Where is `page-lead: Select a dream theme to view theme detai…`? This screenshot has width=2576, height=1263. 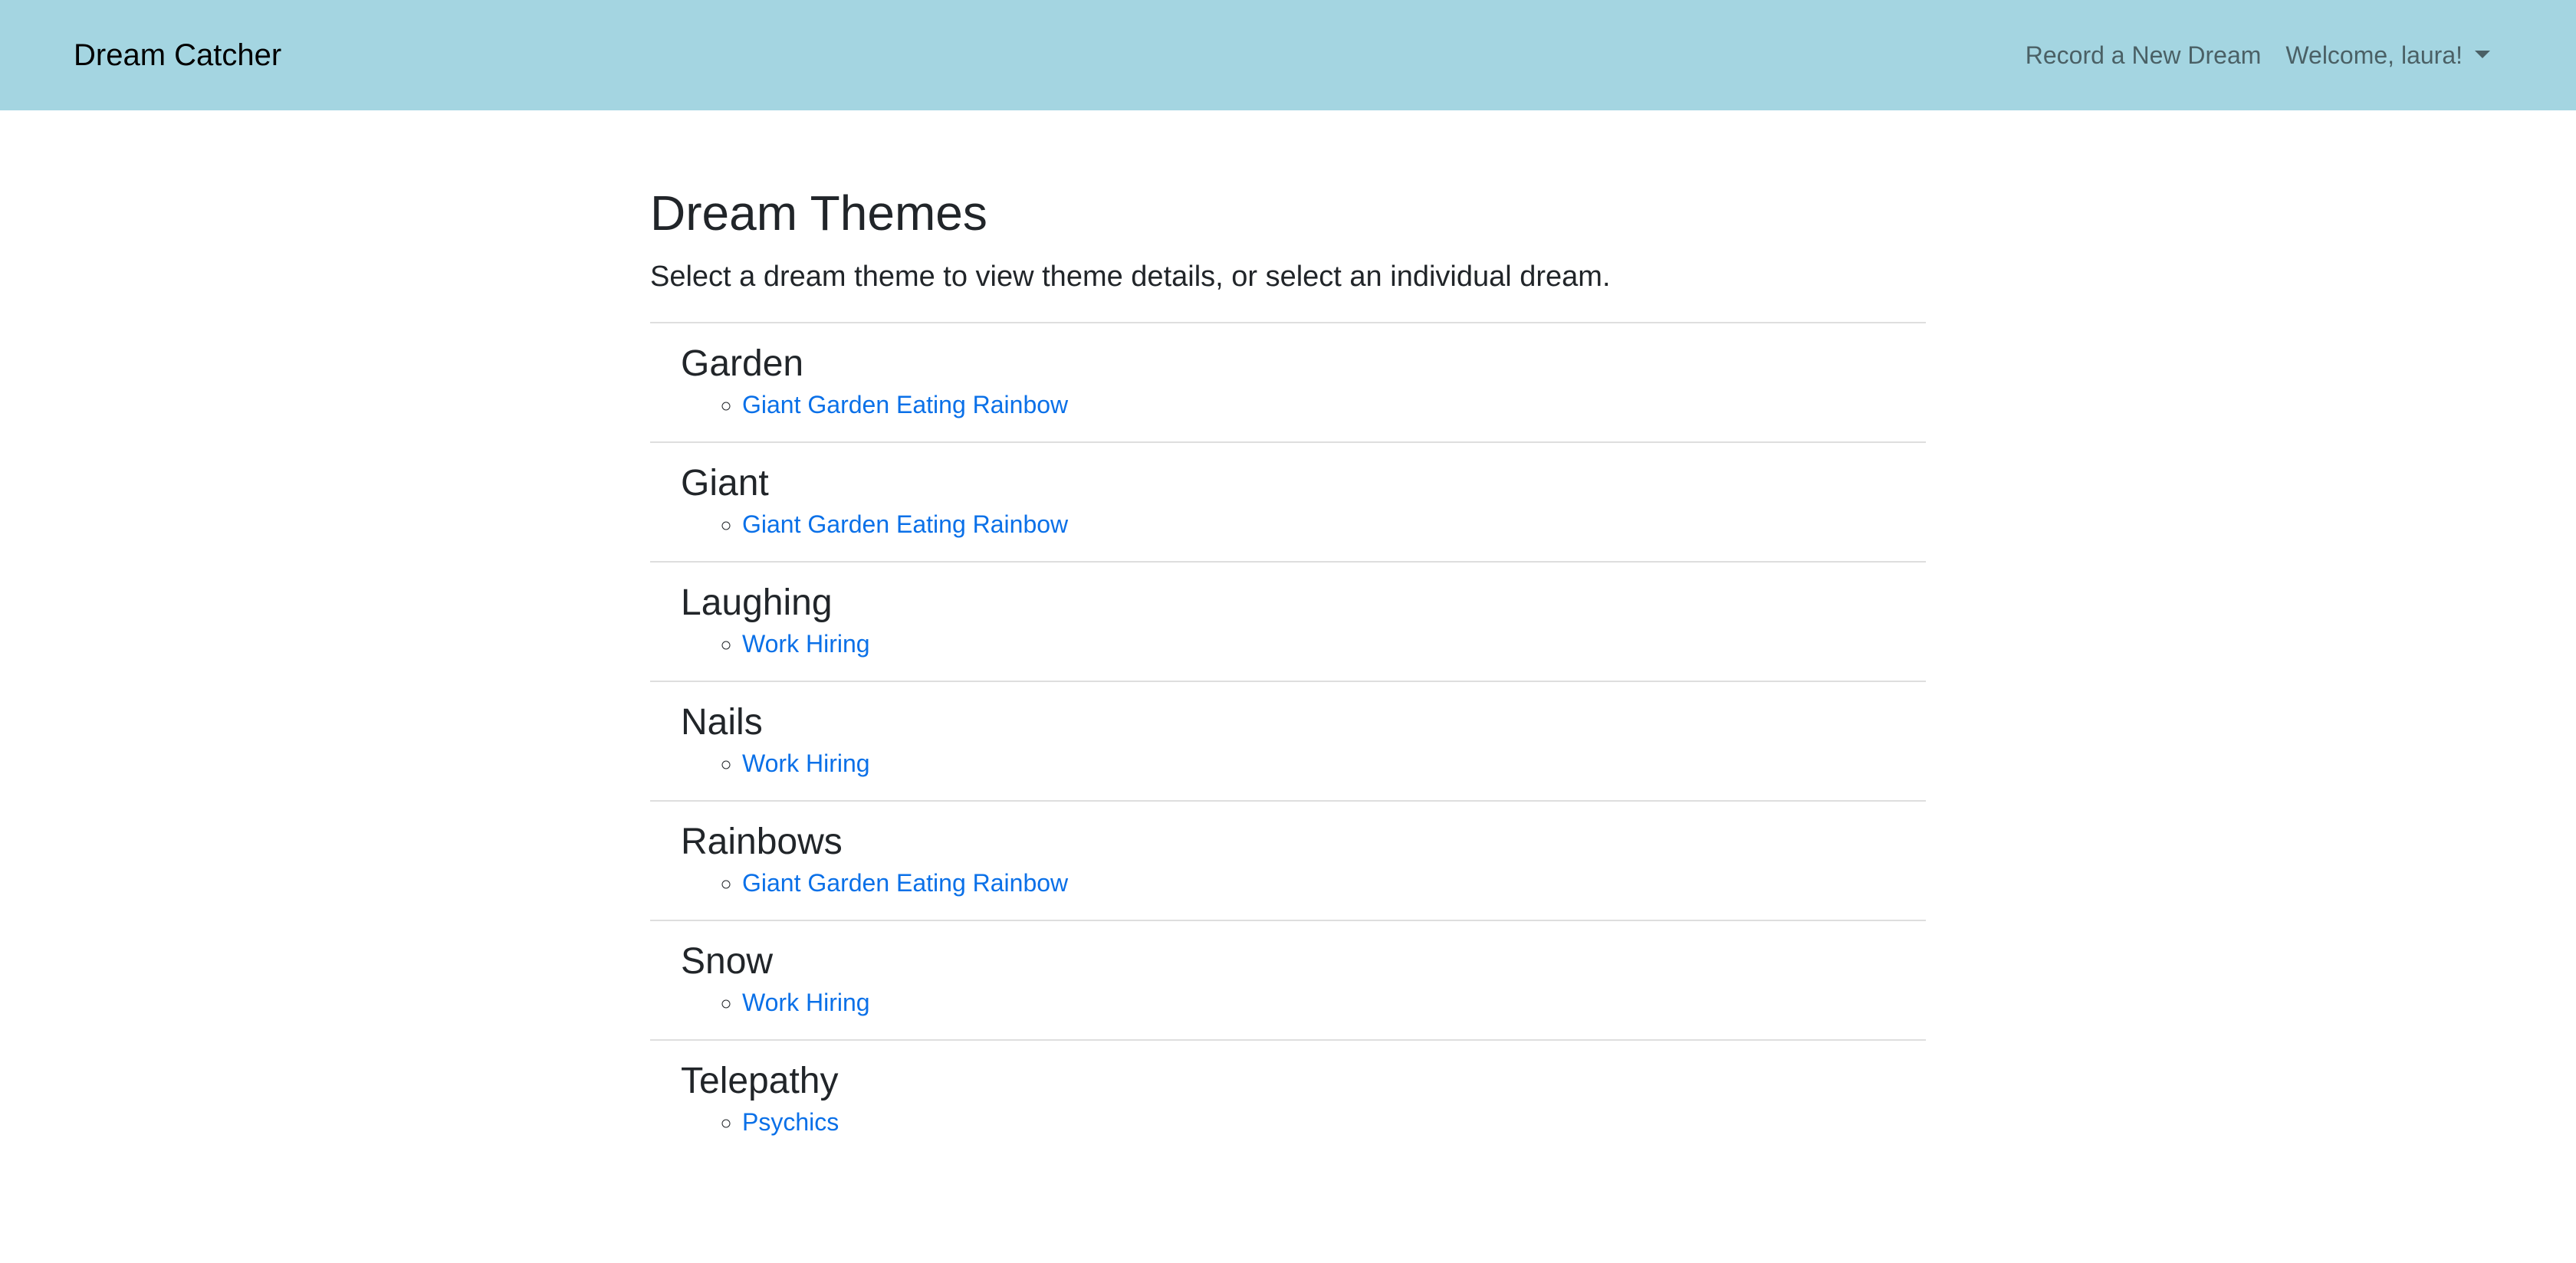
page-lead: Select a dream theme to view theme detai… is located at coordinates (1130, 277).